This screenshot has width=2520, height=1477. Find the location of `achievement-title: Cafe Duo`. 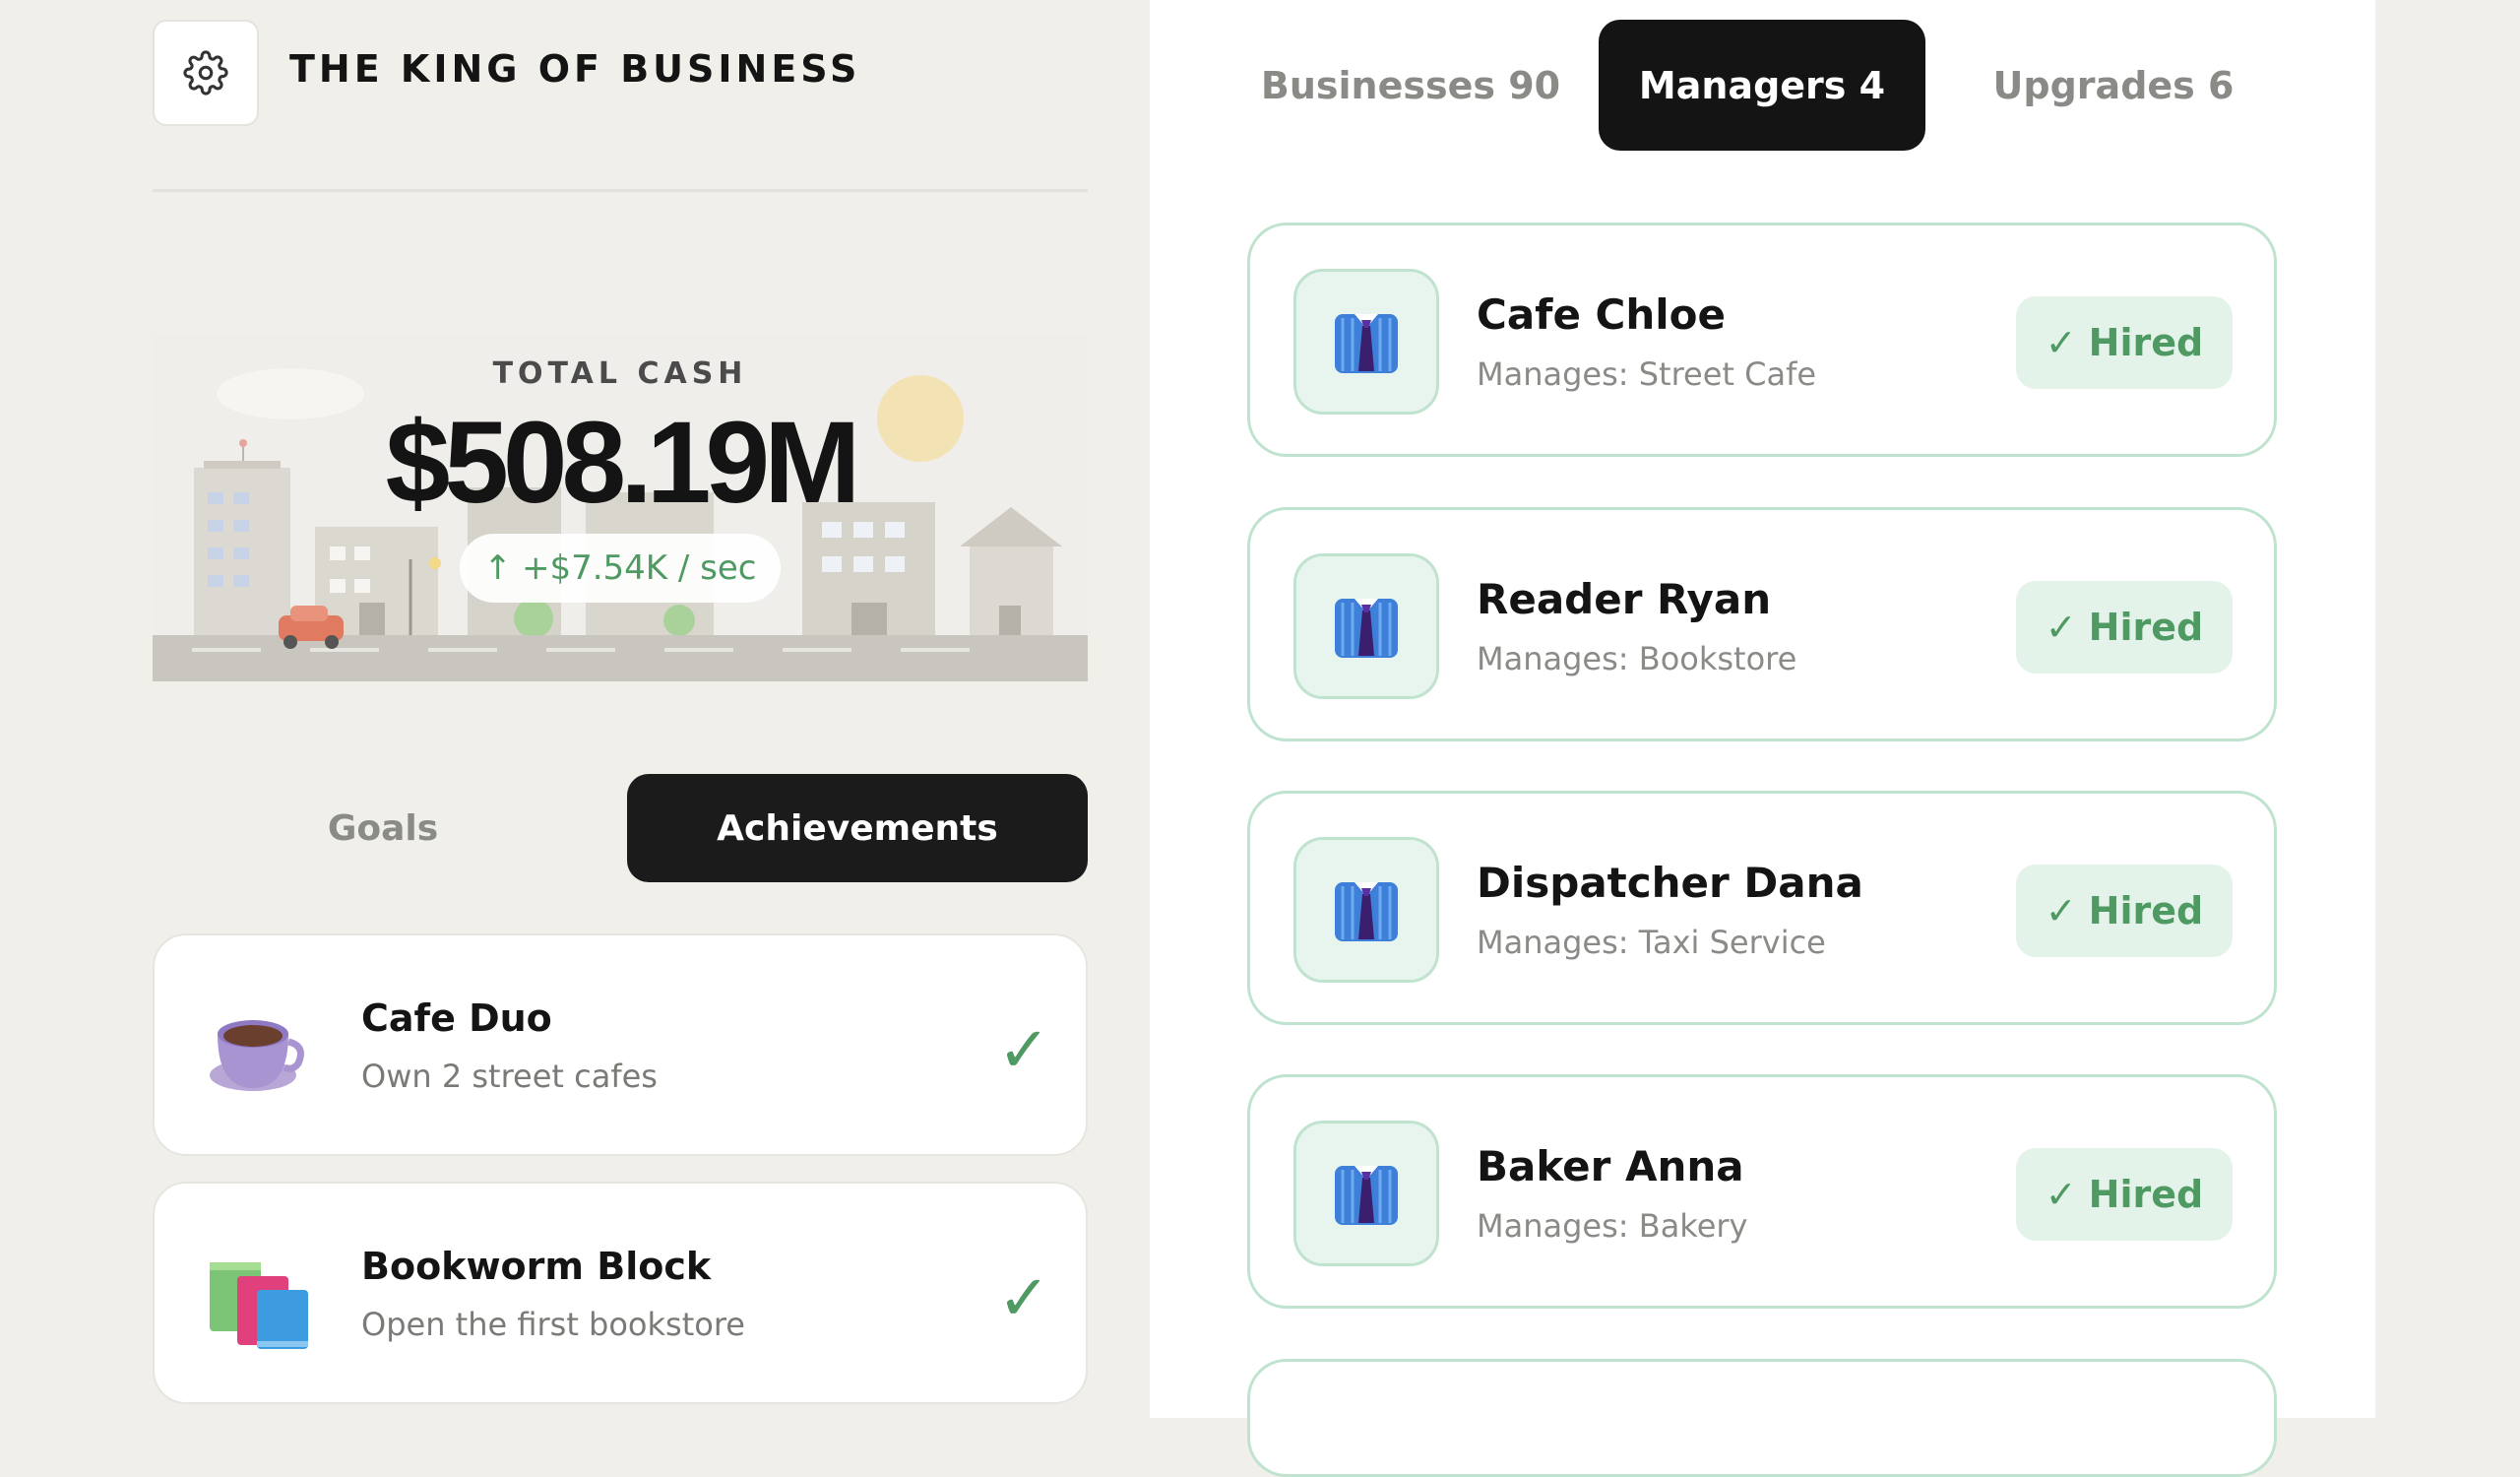

achievement-title: Cafe Duo is located at coordinates (456, 1018).